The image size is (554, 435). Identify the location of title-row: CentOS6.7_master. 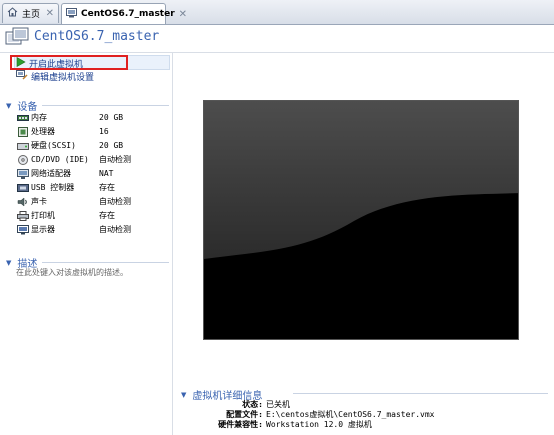
(277, 38).